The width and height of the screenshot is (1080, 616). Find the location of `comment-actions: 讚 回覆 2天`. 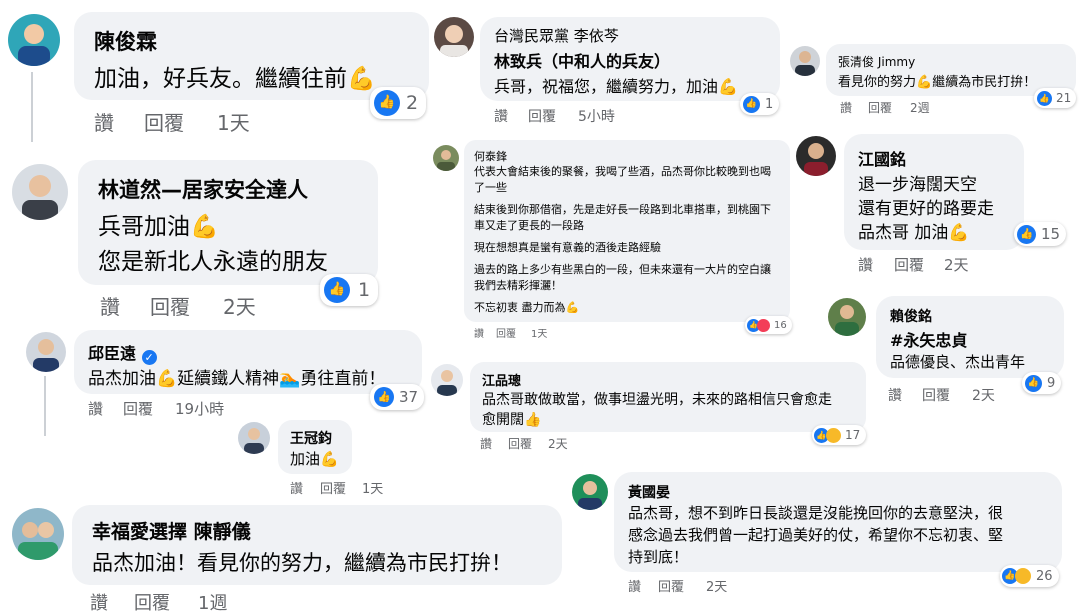

comment-actions: 讚 回覆 2天 is located at coordinates (178, 305).